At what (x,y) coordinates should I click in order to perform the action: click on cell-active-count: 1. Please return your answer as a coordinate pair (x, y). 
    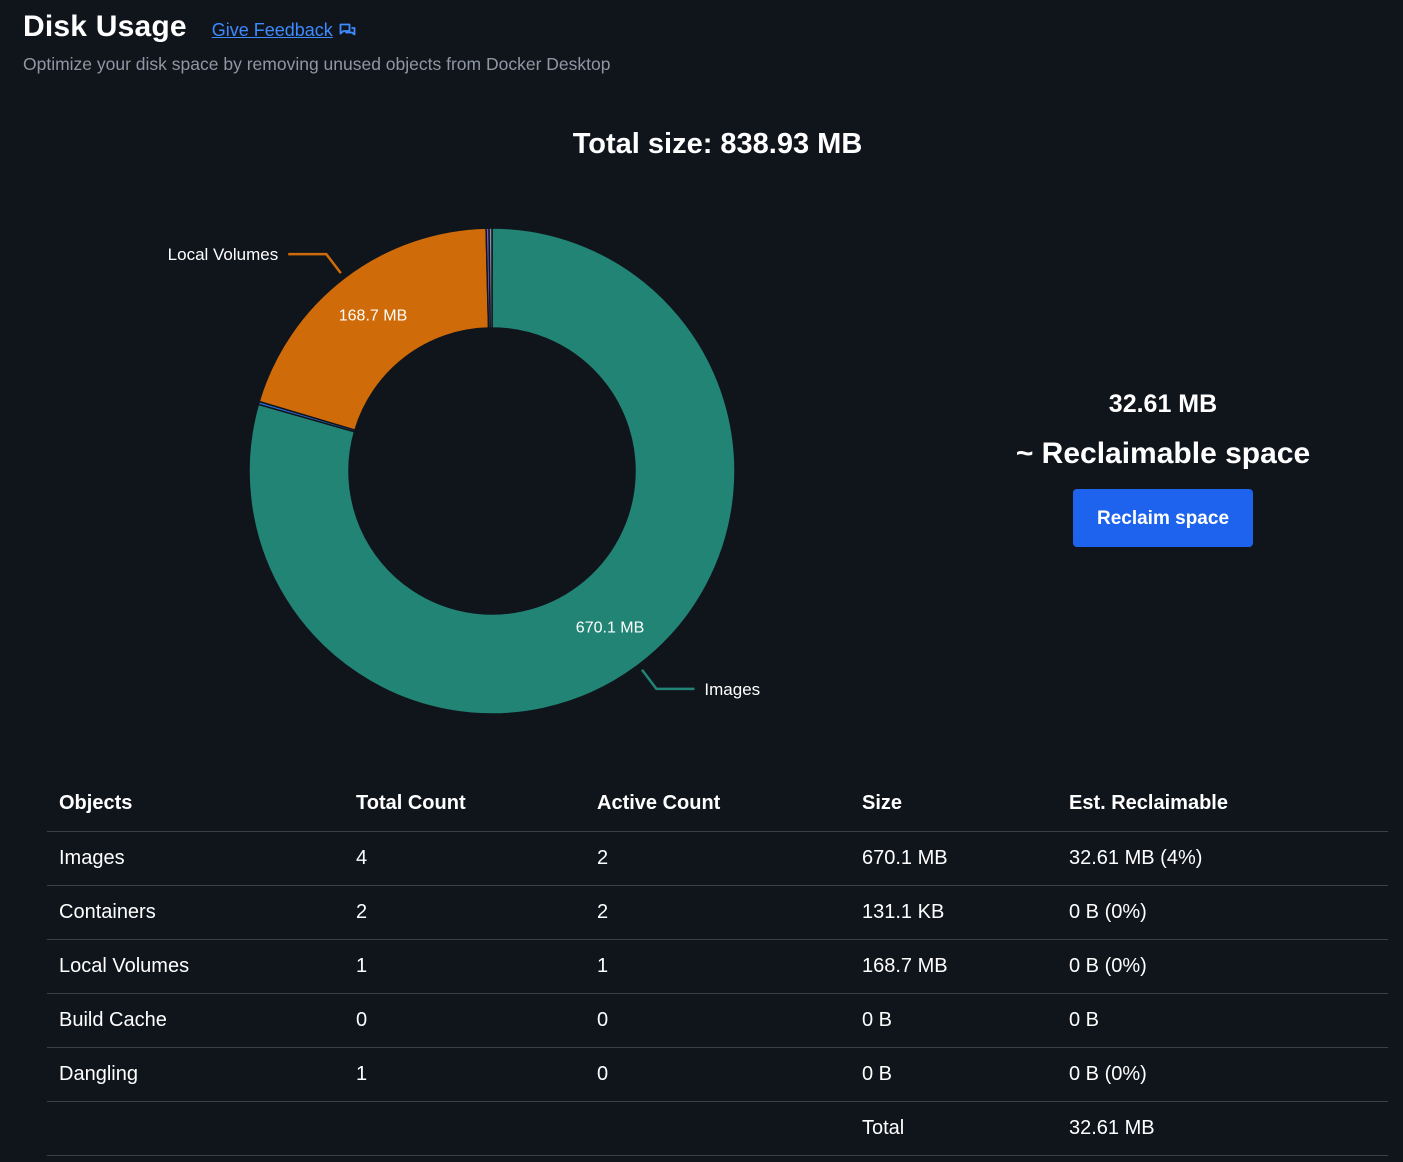
    Looking at the image, I should click on (717, 966).